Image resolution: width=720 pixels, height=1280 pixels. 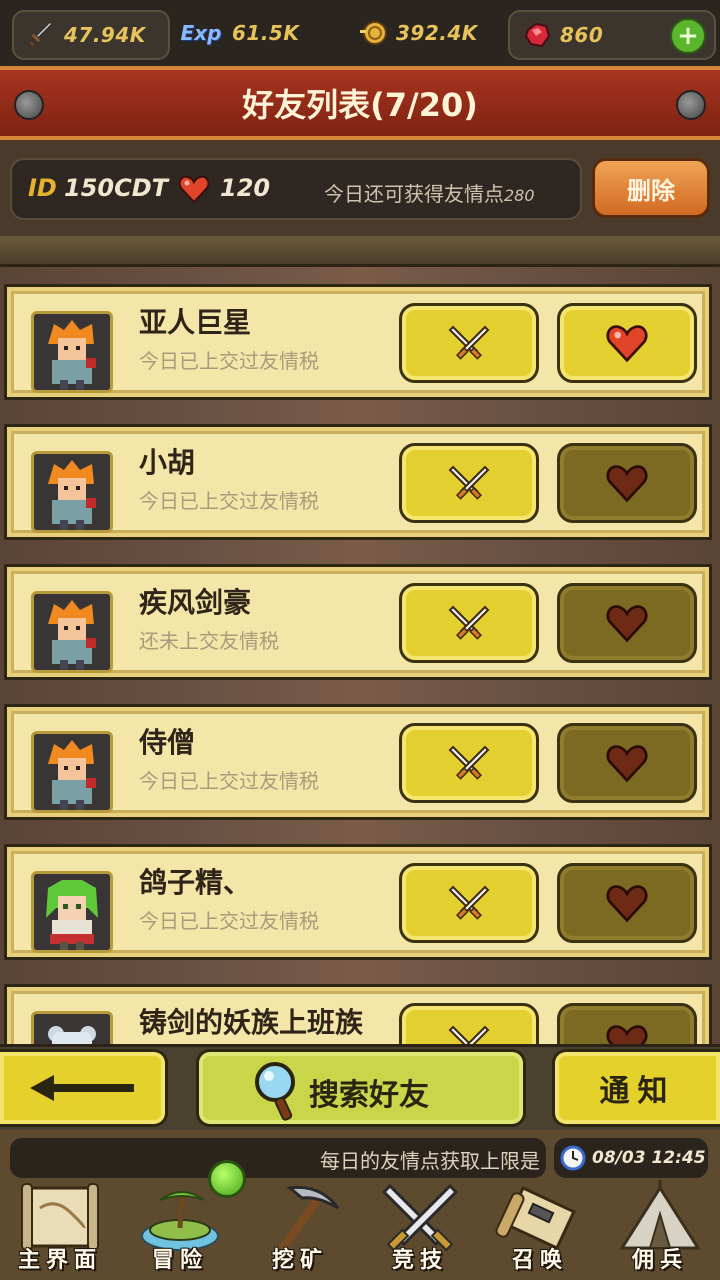 What do you see at coordinates (582, 35) in the screenshot?
I see `gem-value: 860` at bounding box center [582, 35].